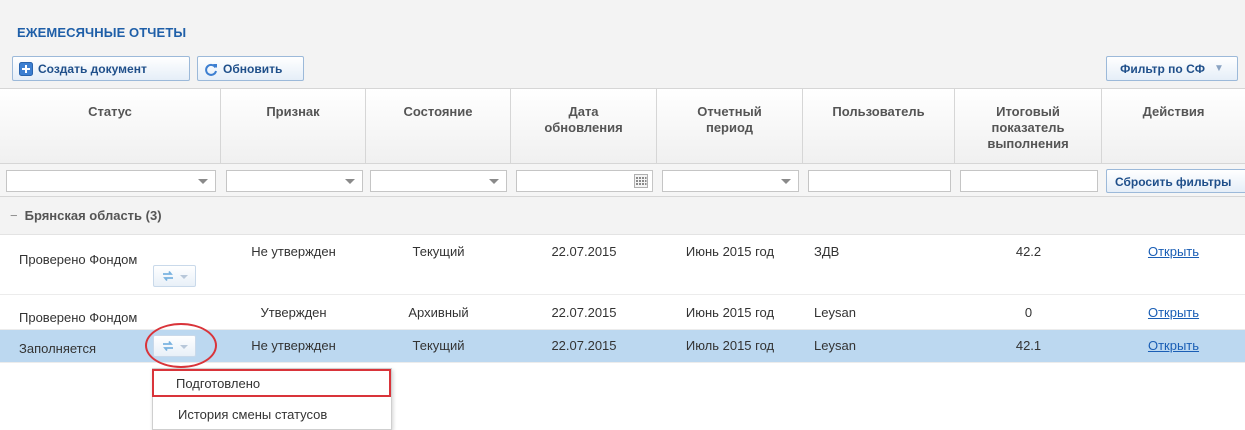 The image size is (1245, 430). I want to click on refresh-button: Обновить, so click(250, 68).